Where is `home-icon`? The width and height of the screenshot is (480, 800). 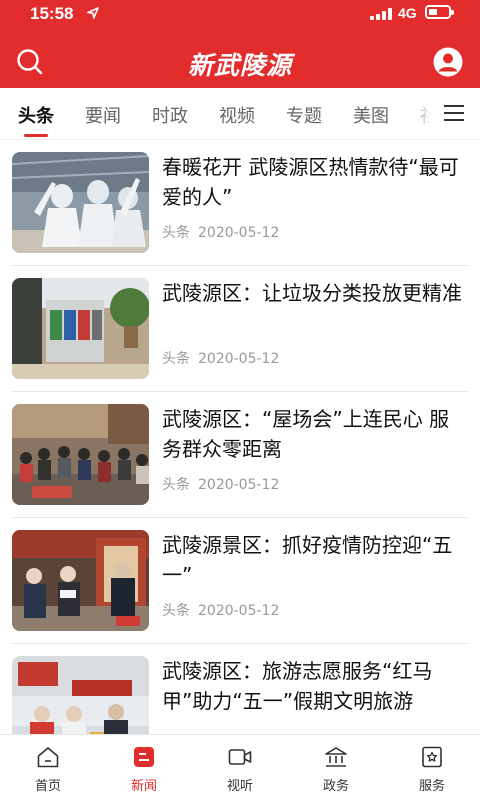 home-icon is located at coordinates (48, 757).